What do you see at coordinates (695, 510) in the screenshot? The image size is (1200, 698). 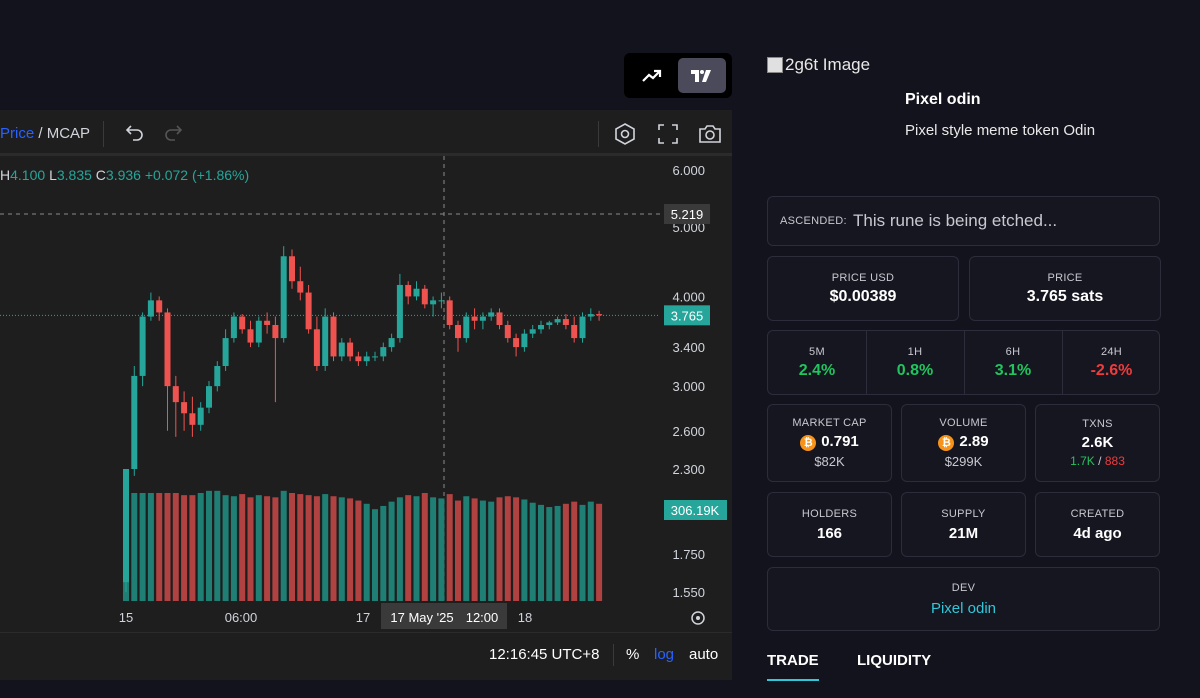 I see `last-volume-badge` at bounding box center [695, 510].